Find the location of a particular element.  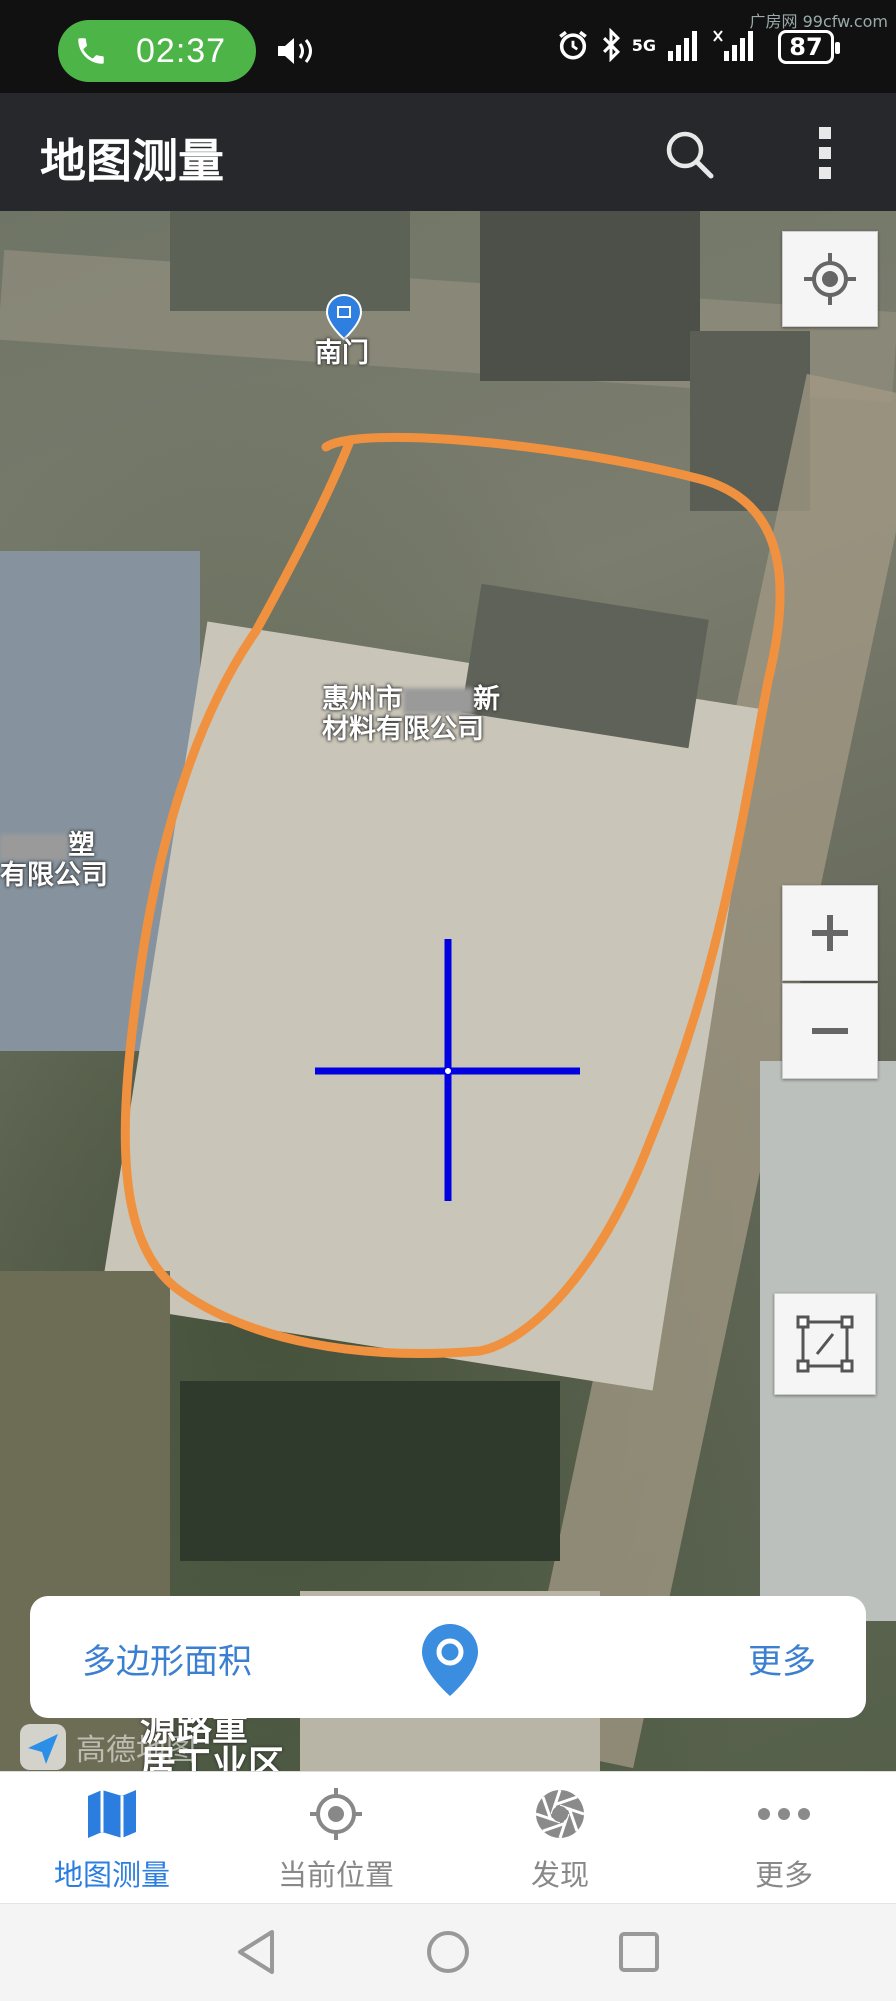

left-poi-name: 塑 is located at coordinates (81, 845).